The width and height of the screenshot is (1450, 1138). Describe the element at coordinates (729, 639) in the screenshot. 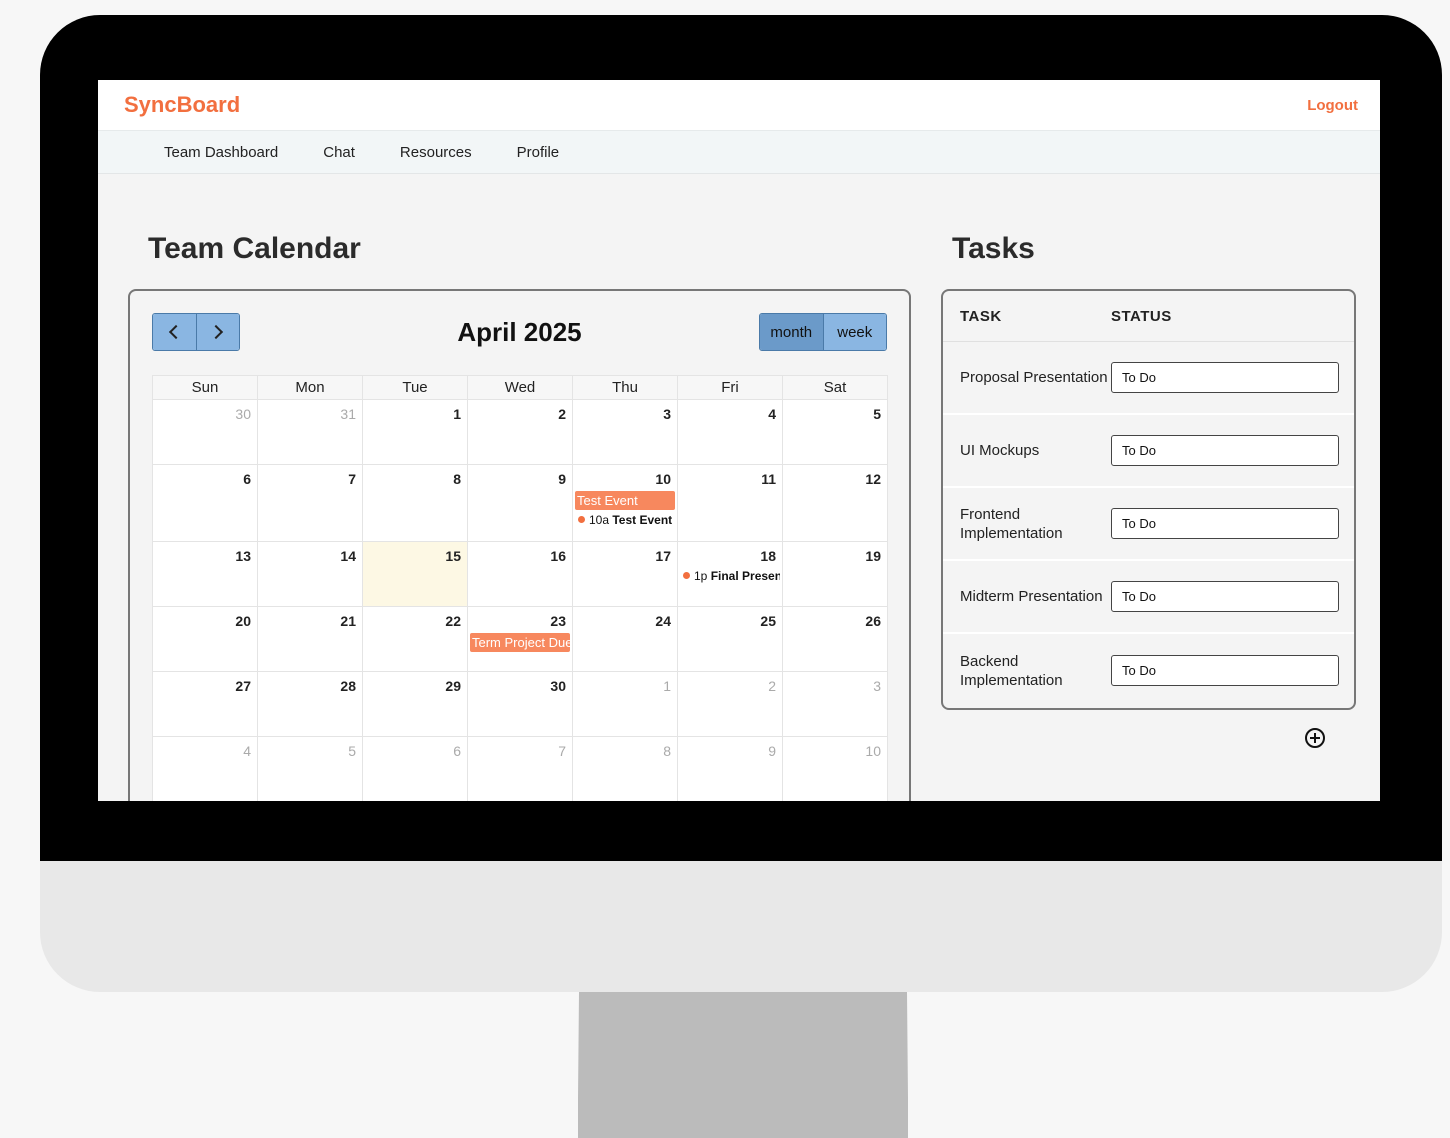

I see `calendar-day: 25` at that location.